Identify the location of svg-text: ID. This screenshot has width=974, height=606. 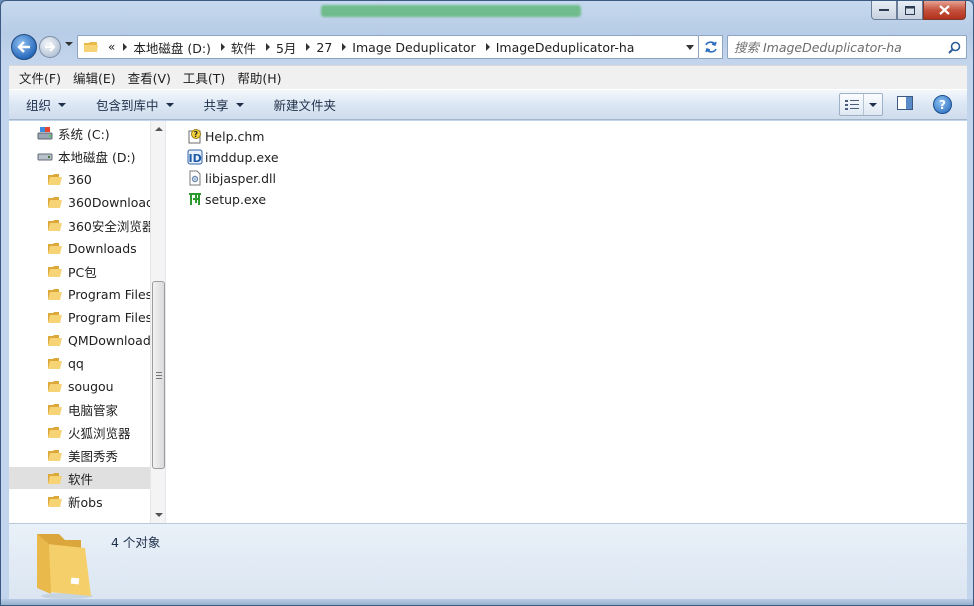
(195, 158).